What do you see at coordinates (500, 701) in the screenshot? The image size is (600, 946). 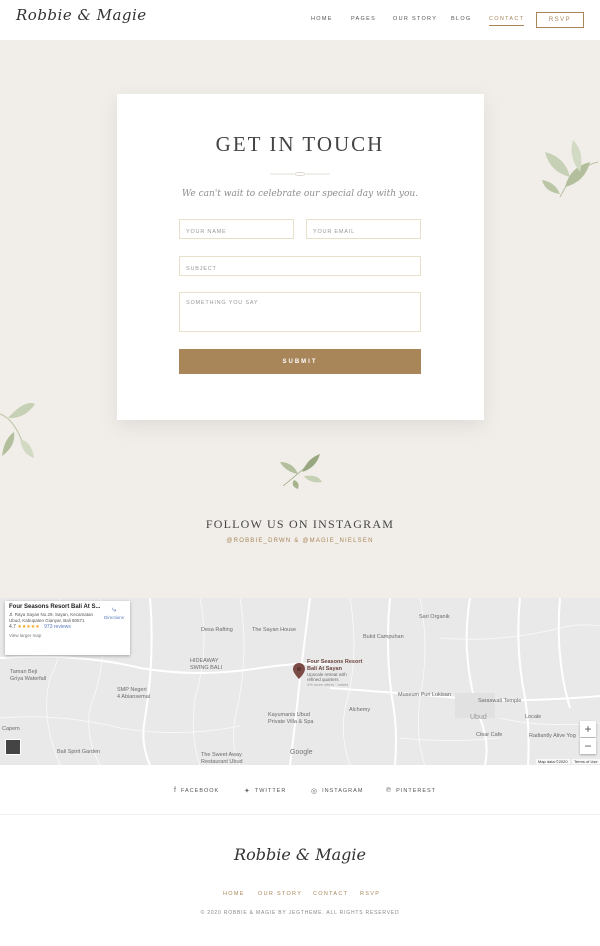 I see `map-label-saraswati: Saraswati Temple` at bounding box center [500, 701].